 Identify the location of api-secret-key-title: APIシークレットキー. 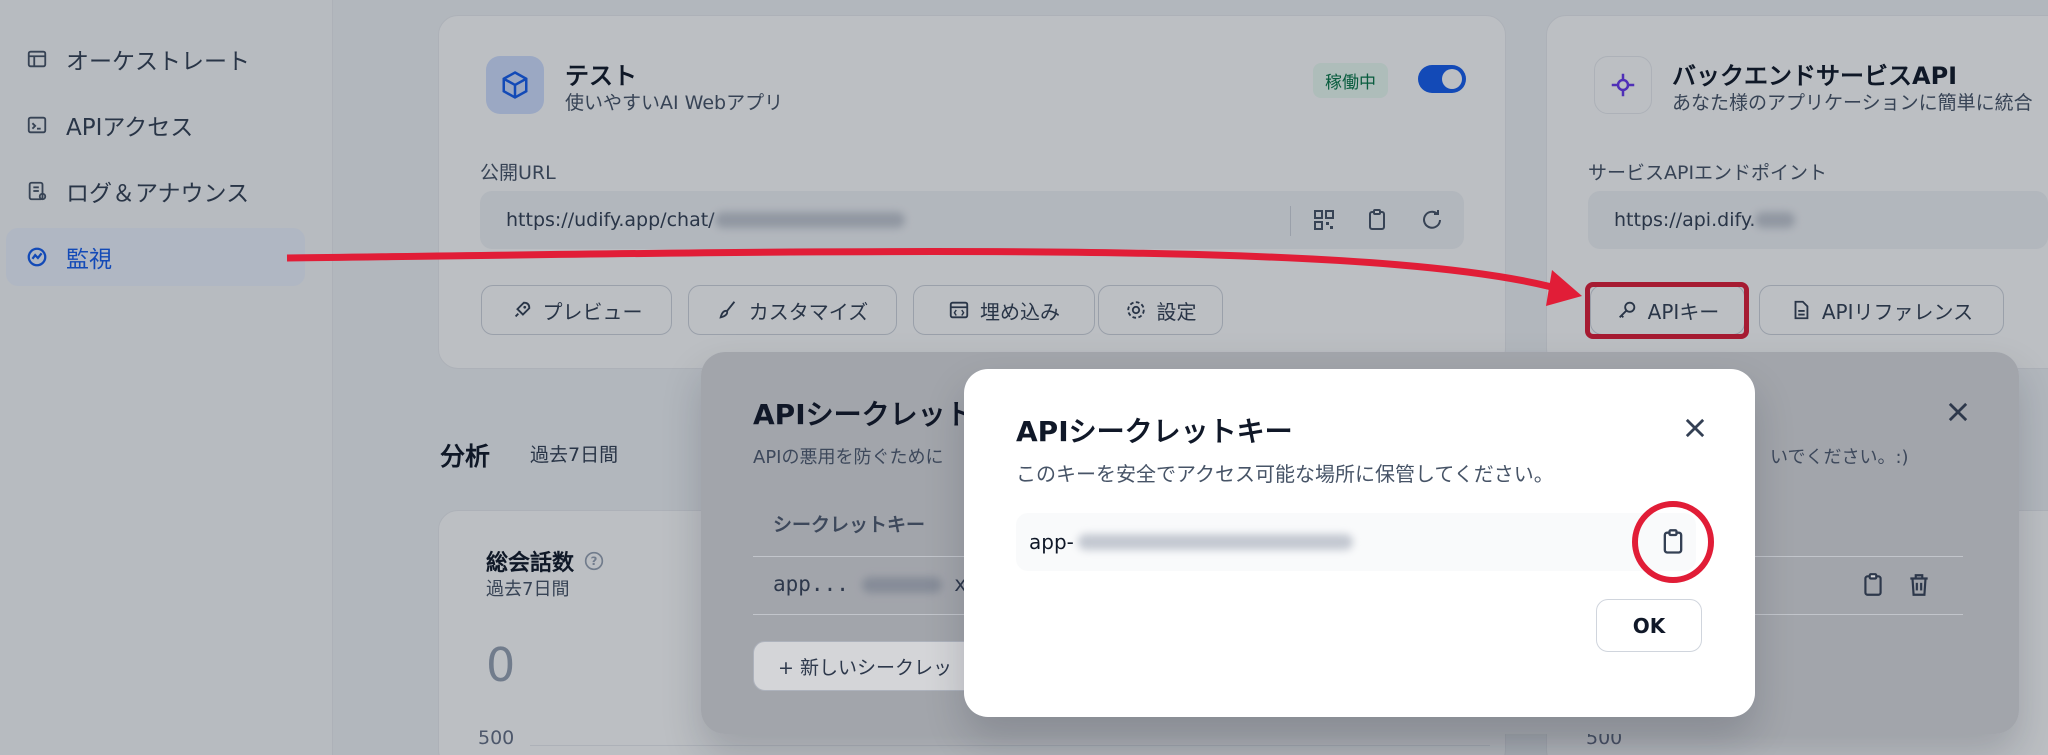
(1154, 431).